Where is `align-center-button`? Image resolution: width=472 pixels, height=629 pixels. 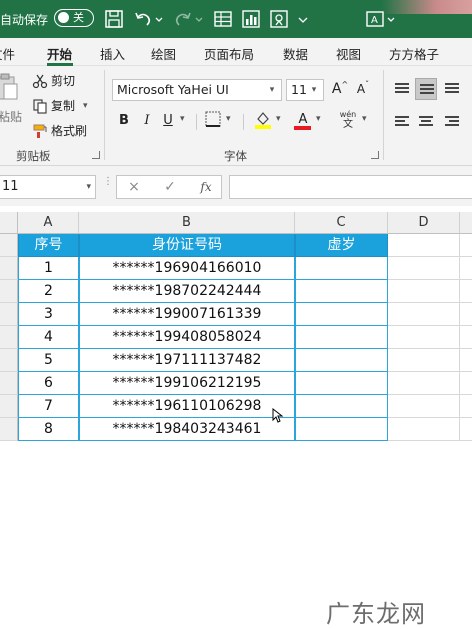 align-center-button is located at coordinates (426, 122).